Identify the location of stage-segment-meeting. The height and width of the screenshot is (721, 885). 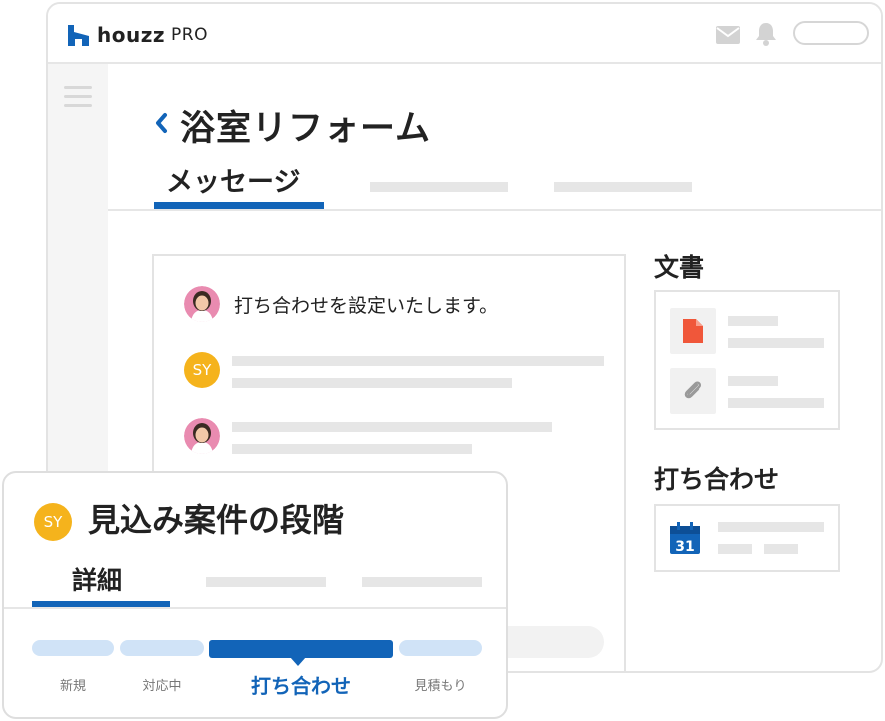
(301, 649).